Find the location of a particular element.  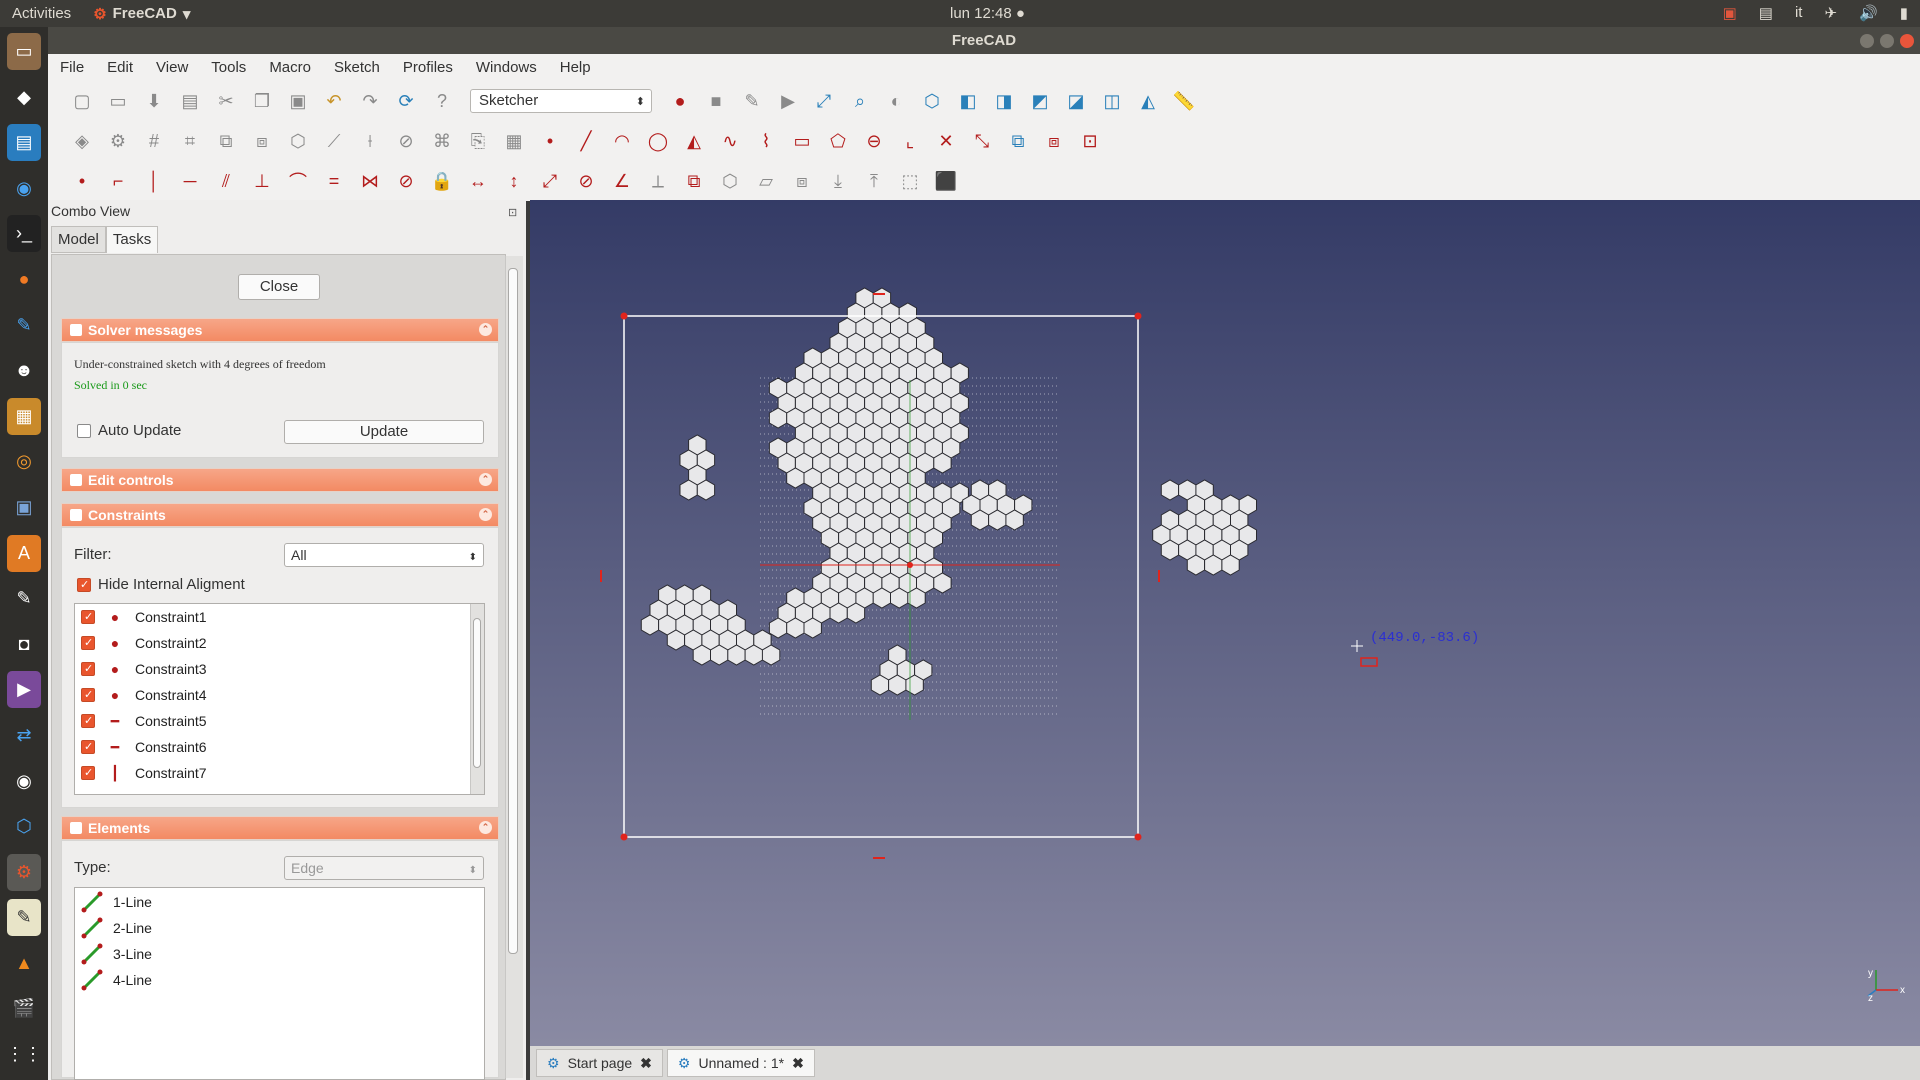

menu-file: File is located at coordinates (71, 67).